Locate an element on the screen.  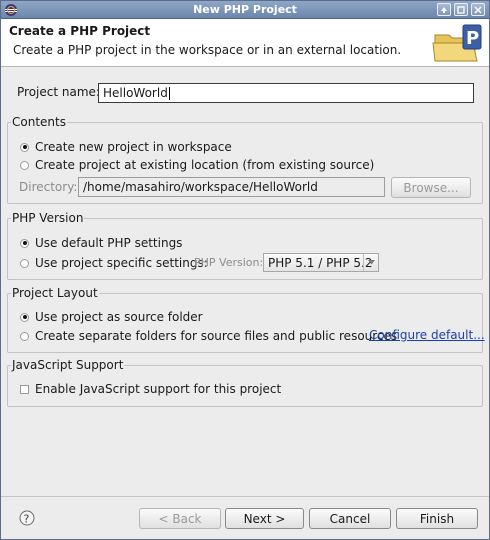
directory-row: Directory: is located at coordinates (48, 187).